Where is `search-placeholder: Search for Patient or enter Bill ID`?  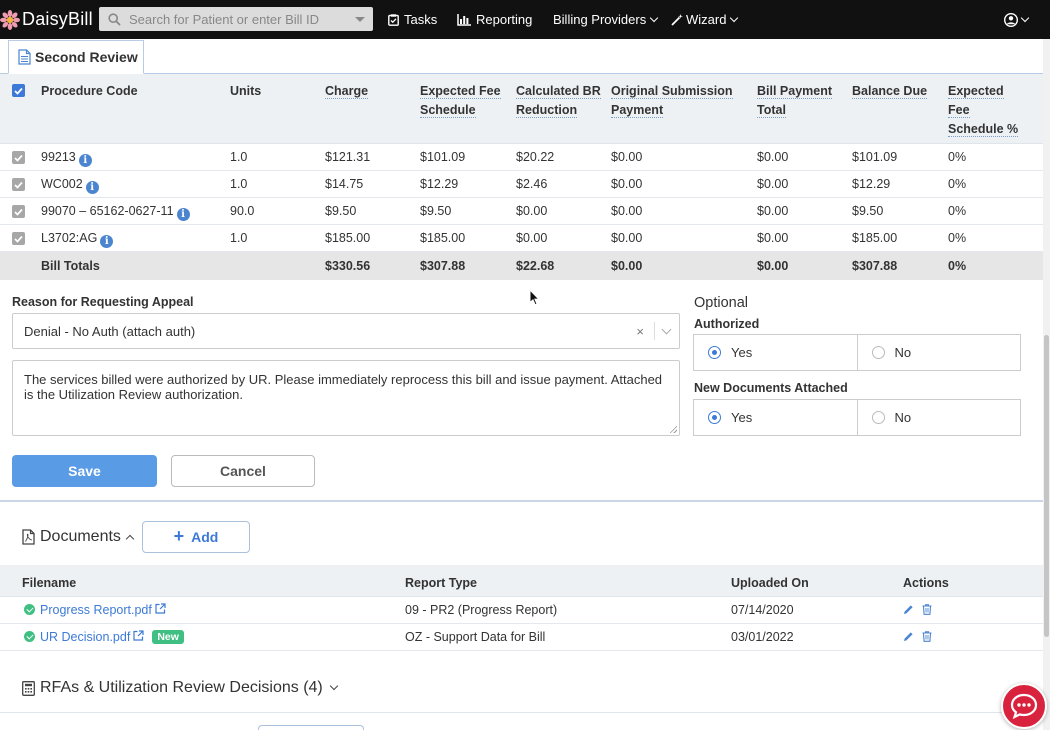
search-placeholder: Search for Patient or enter Bill ID is located at coordinates (224, 19).